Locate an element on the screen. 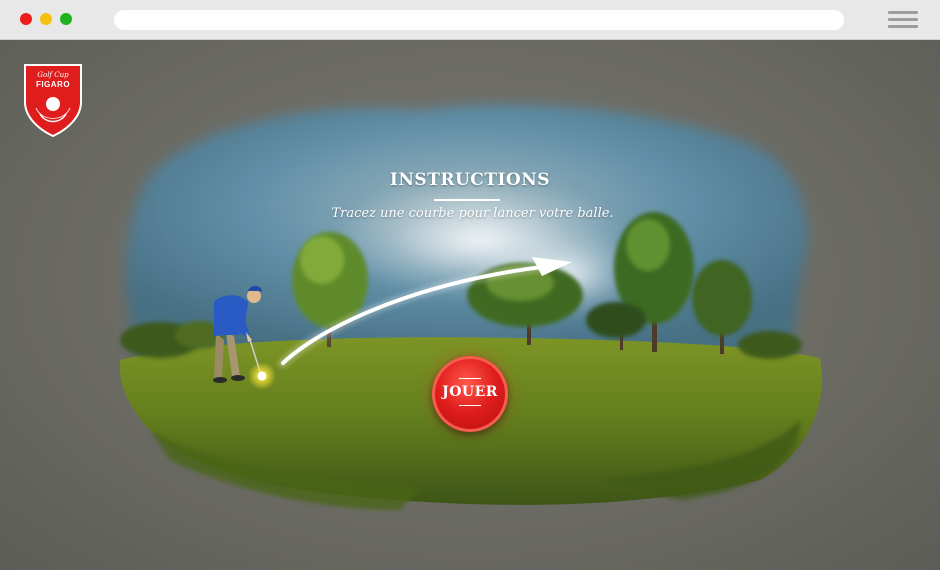 This screenshot has height=570, width=940. address-bar is located at coordinates (479, 20).